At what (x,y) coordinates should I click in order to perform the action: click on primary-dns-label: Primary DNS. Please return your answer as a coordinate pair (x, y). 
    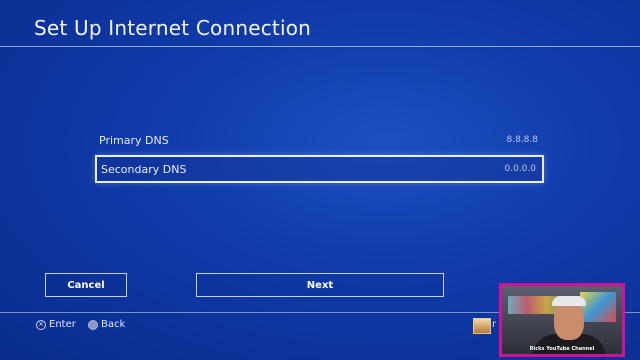
    Looking at the image, I should click on (134, 140).